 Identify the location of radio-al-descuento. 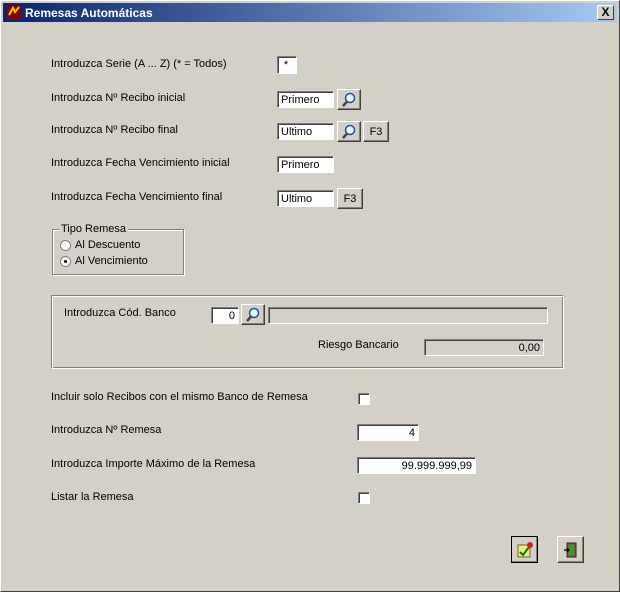
(65, 245).